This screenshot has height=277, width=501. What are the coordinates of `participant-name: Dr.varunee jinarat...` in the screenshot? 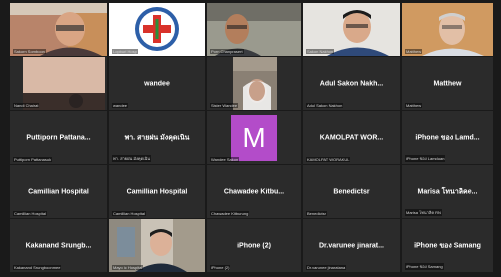 It's located at (351, 245).